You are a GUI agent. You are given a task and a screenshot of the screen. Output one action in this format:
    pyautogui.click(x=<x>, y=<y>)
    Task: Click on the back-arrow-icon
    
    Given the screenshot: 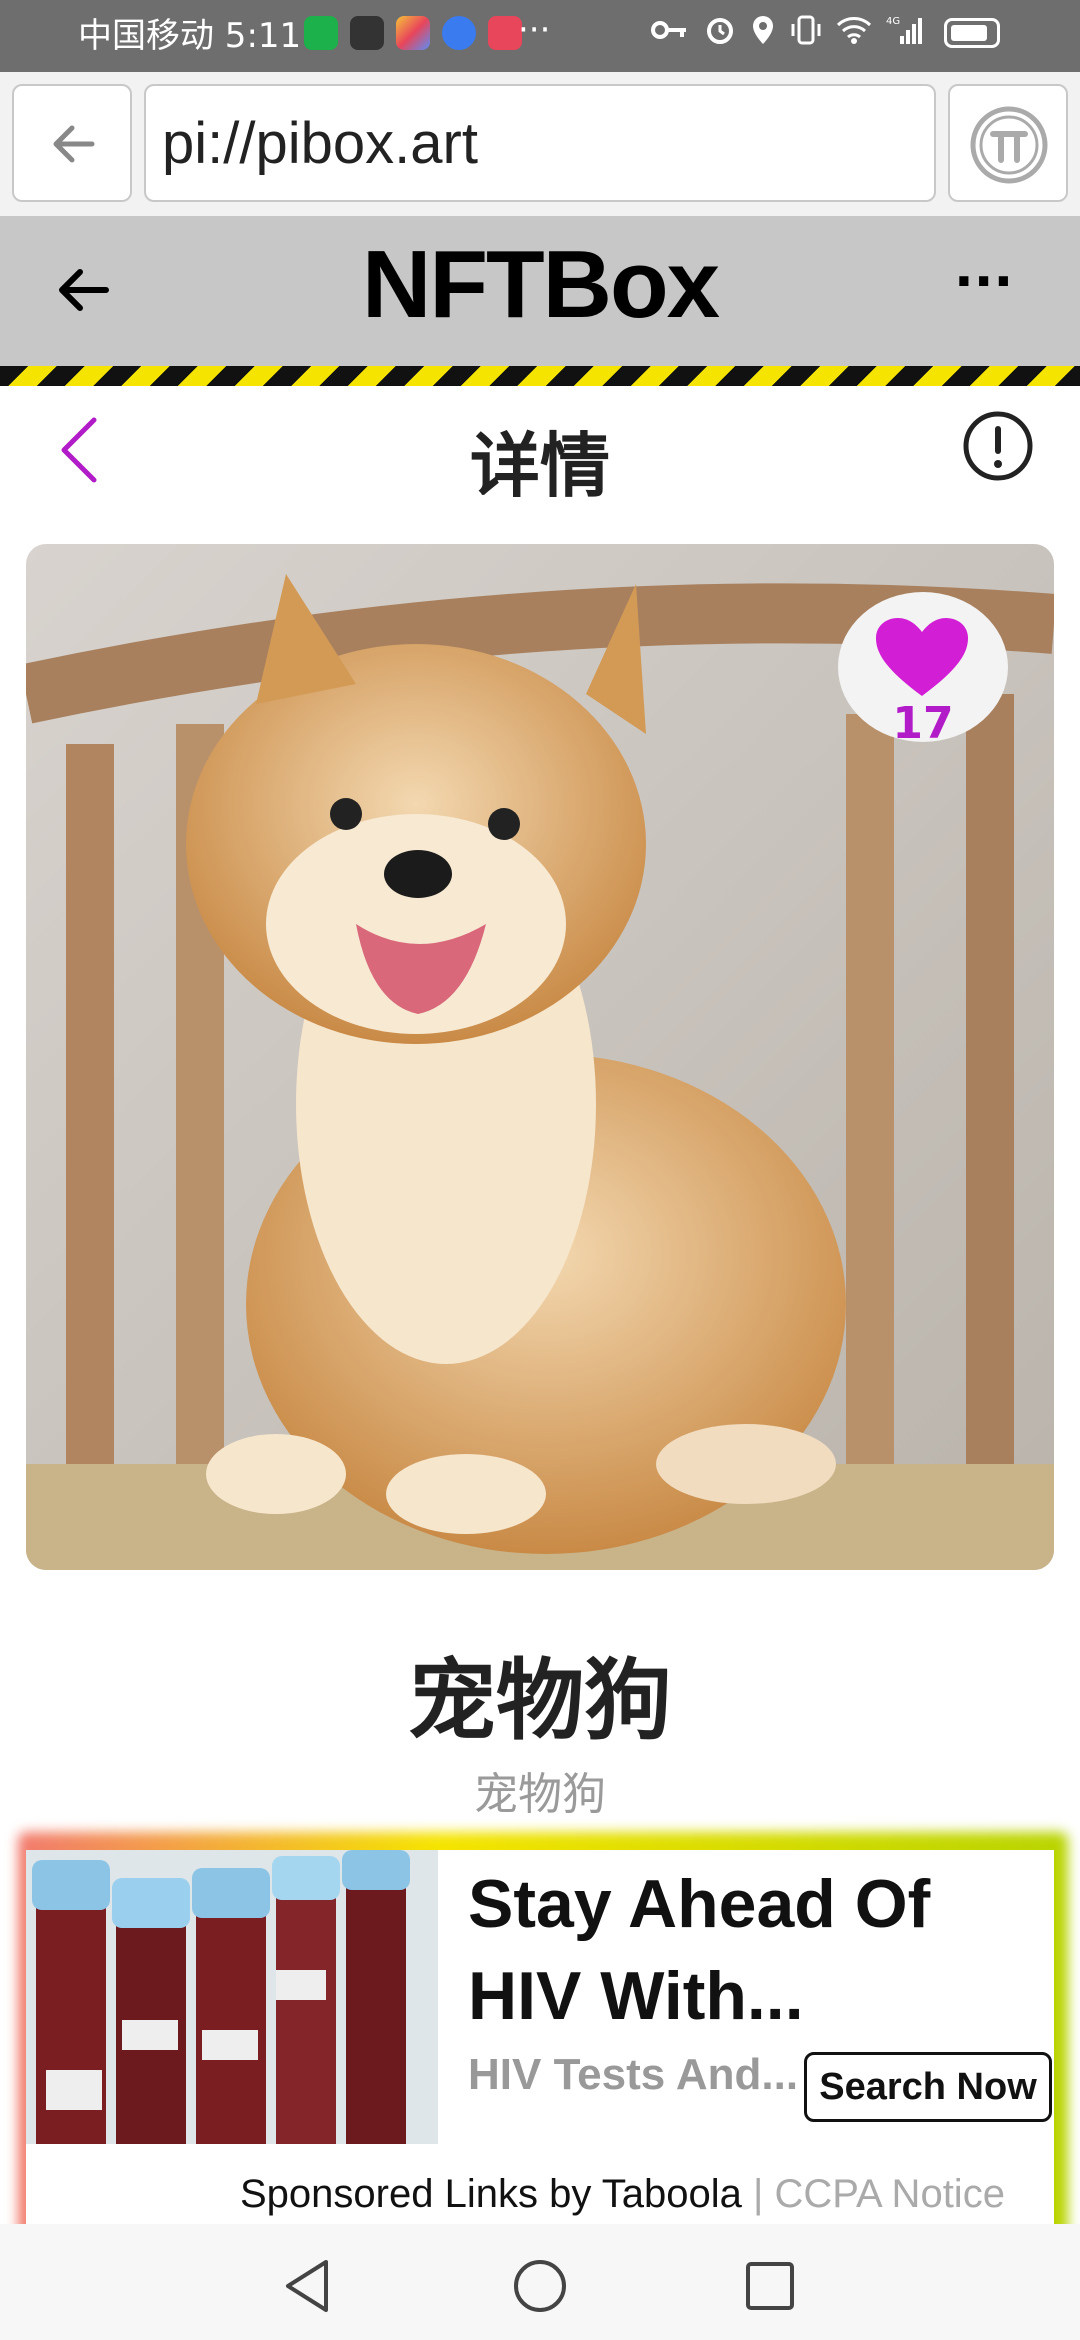 What is the action you would take?
    pyautogui.click(x=74, y=144)
    